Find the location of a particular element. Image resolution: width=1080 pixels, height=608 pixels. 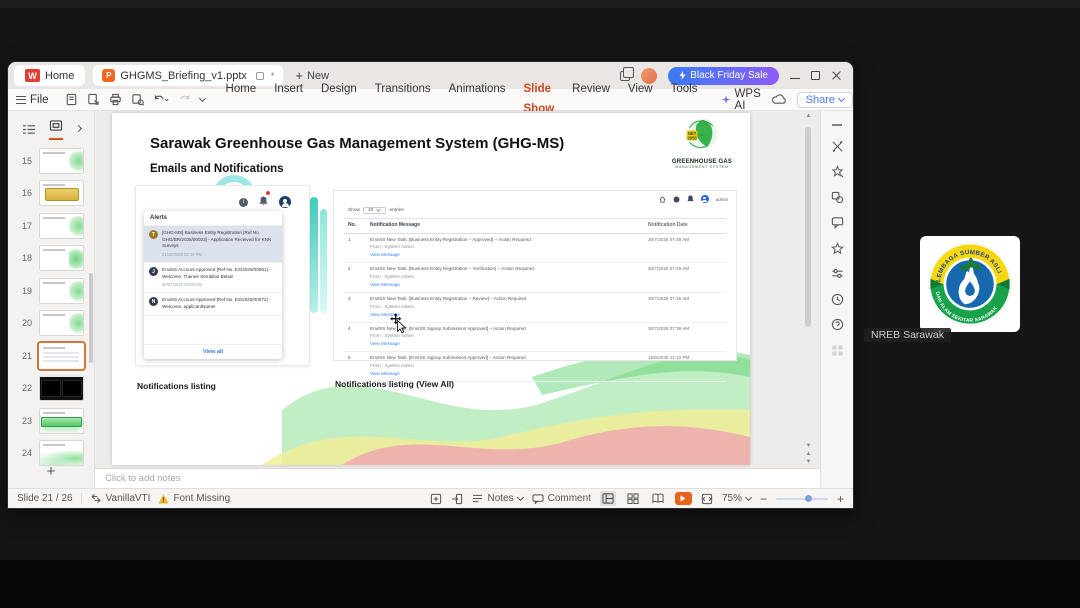

slide-thumbnail-21-selected: 21 is located at coordinates (51, 355).